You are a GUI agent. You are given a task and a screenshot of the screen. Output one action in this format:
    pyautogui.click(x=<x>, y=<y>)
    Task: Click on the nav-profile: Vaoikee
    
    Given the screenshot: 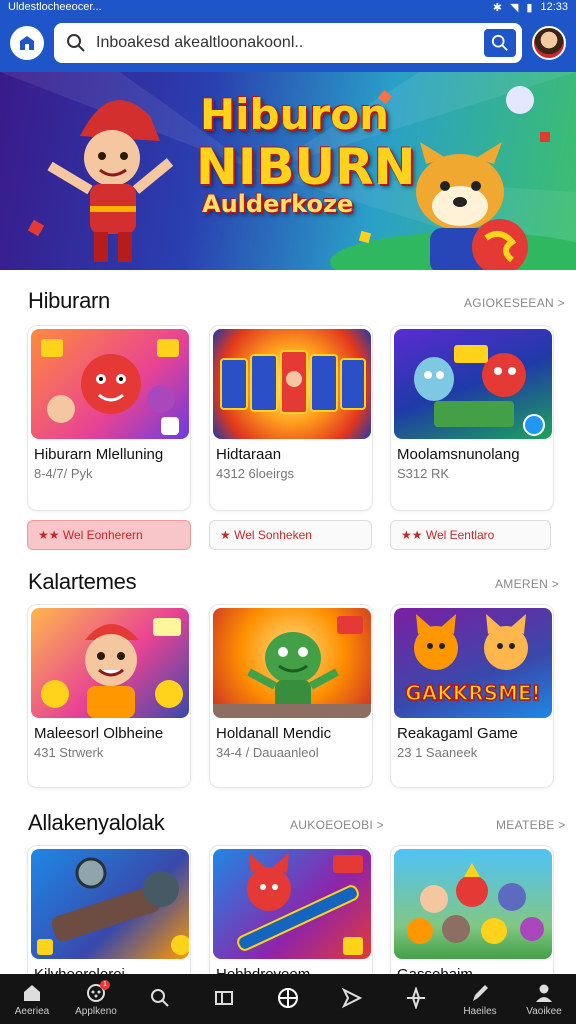 What is the action you would take?
    pyautogui.click(x=544, y=999)
    